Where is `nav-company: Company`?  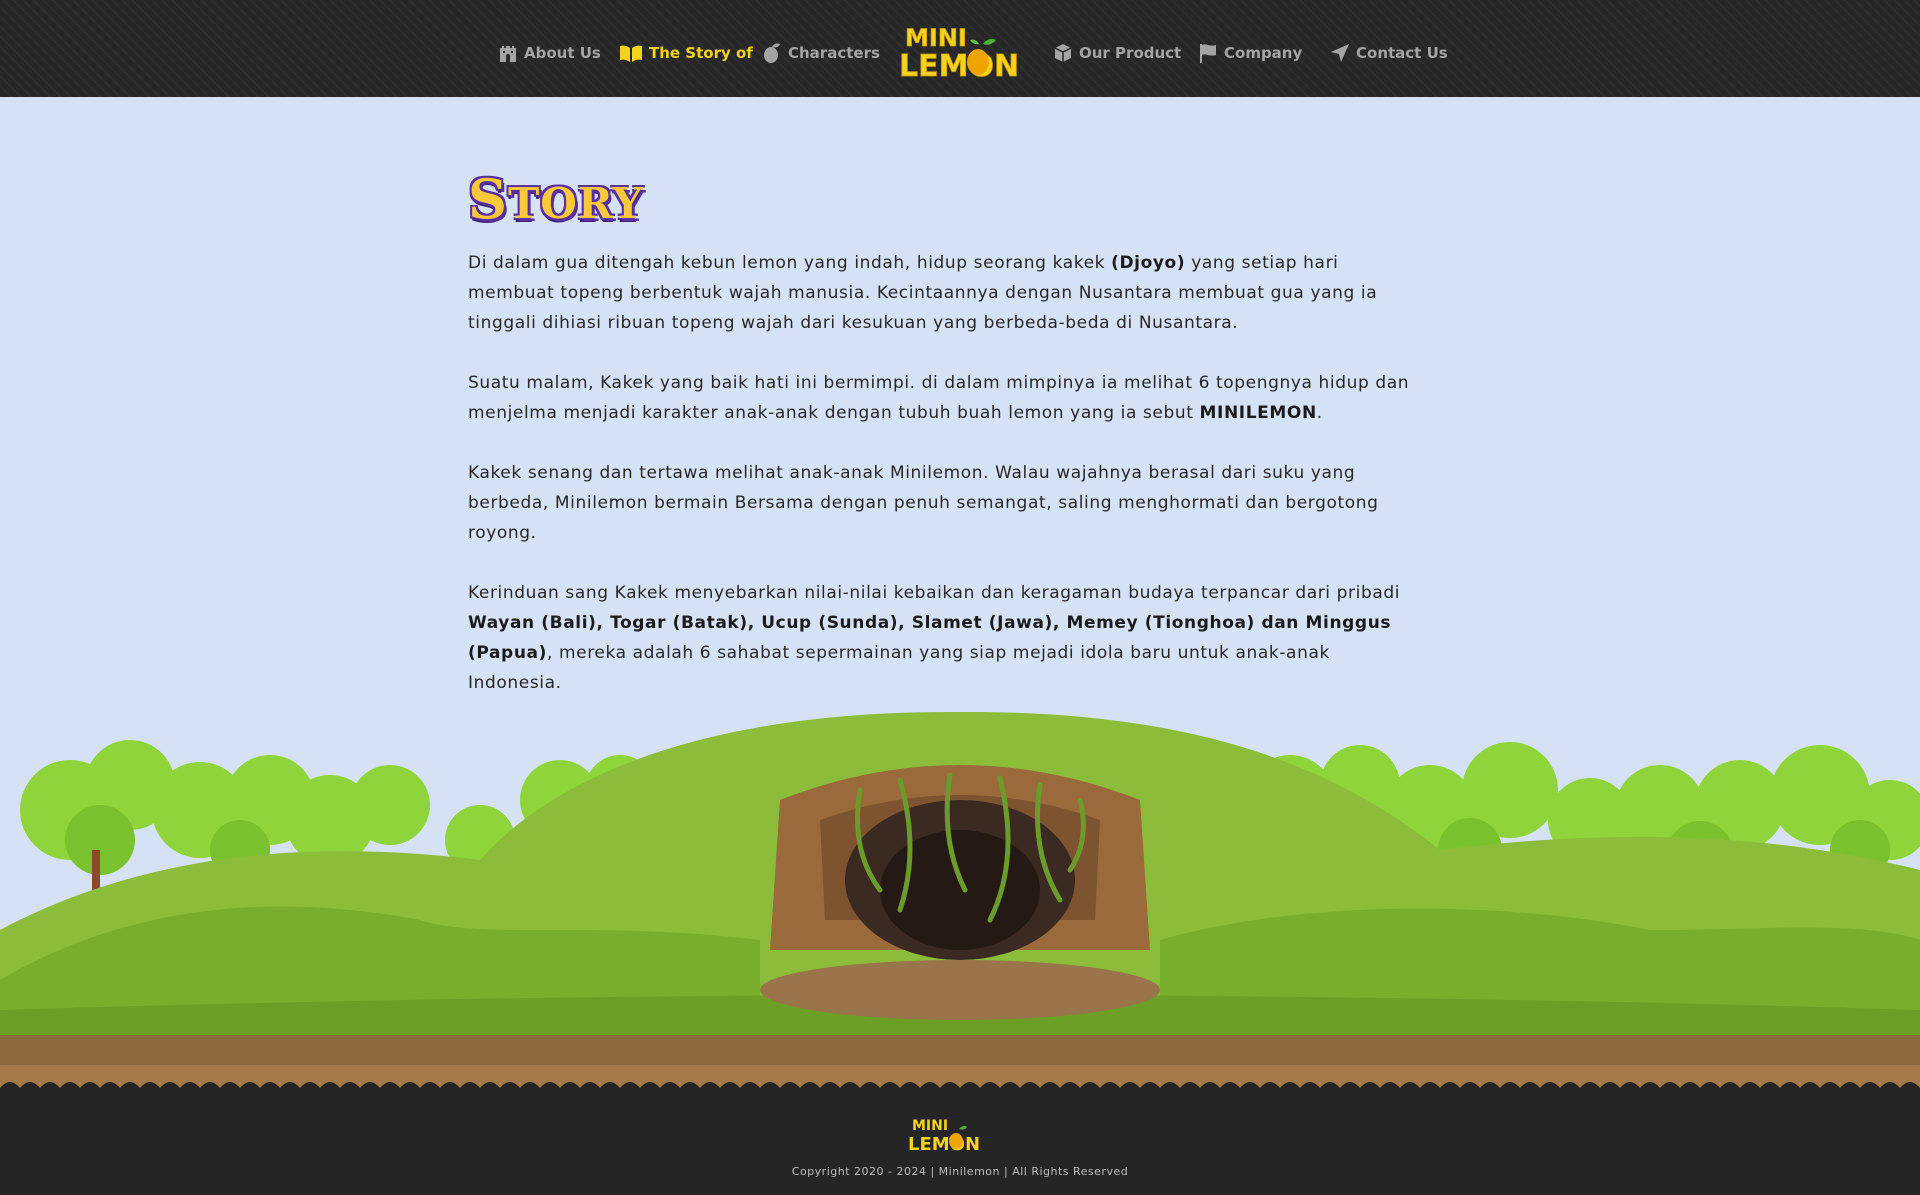
nav-company: Company is located at coordinates (1250, 53).